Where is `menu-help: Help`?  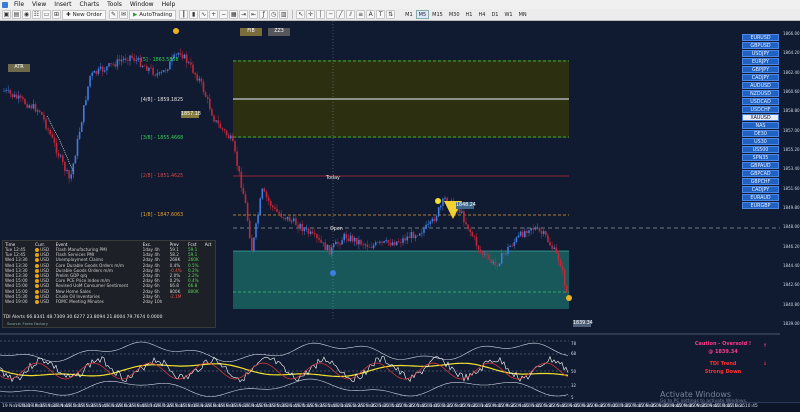 menu-help: Help is located at coordinates (169, 4).